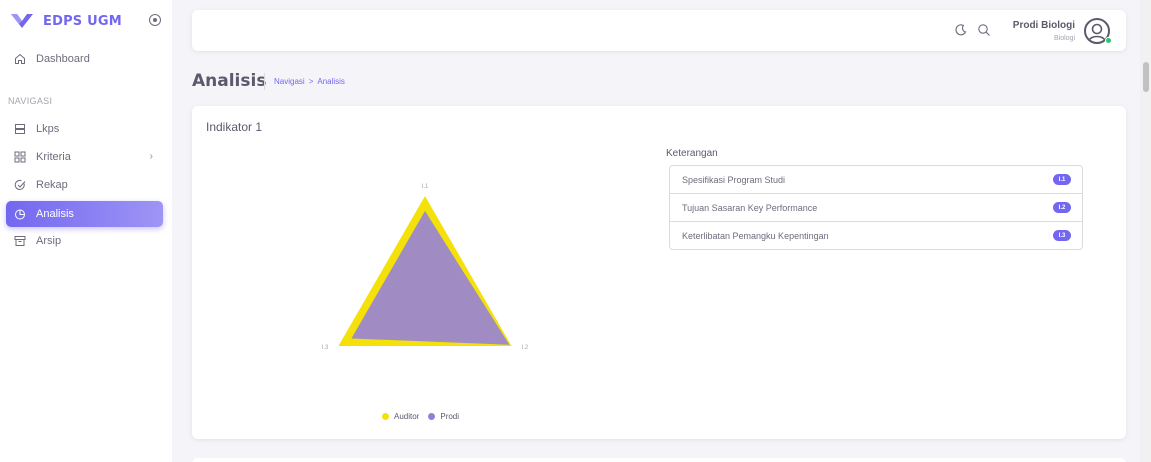  What do you see at coordinates (55, 214) in the screenshot?
I see `sidebar-item-label: Analisis` at bounding box center [55, 214].